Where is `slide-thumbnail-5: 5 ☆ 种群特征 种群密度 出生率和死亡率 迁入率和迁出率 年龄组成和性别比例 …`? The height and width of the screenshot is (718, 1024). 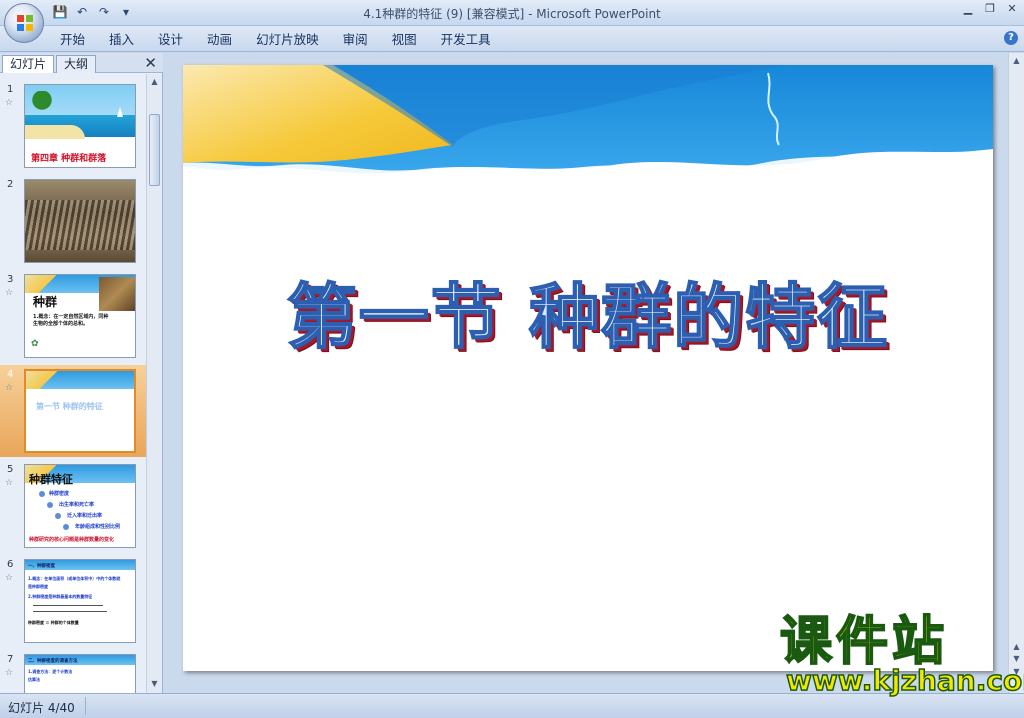 slide-thumbnail-5: 5 ☆ 种群特征 种群密度 出生率和死亡率 迁入率和迁出率 年龄组成和性别比例 … is located at coordinates (73, 506).